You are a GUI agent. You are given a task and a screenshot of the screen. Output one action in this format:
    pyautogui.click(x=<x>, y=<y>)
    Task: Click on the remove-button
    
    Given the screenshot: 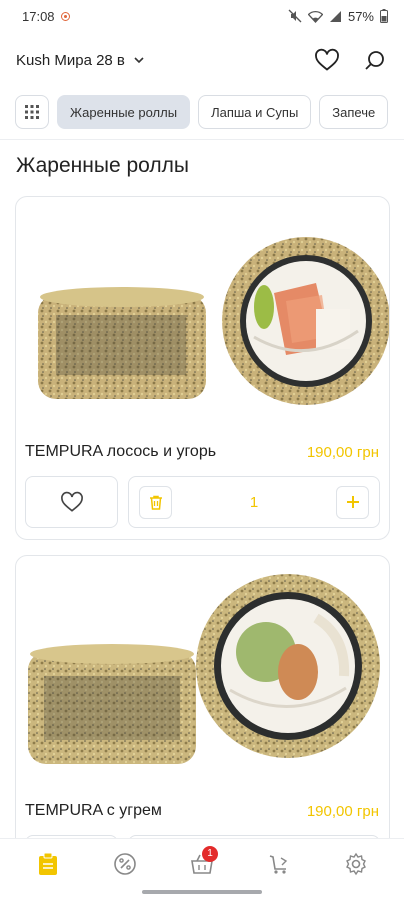 What is the action you would take?
    pyautogui.click(x=155, y=502)
    